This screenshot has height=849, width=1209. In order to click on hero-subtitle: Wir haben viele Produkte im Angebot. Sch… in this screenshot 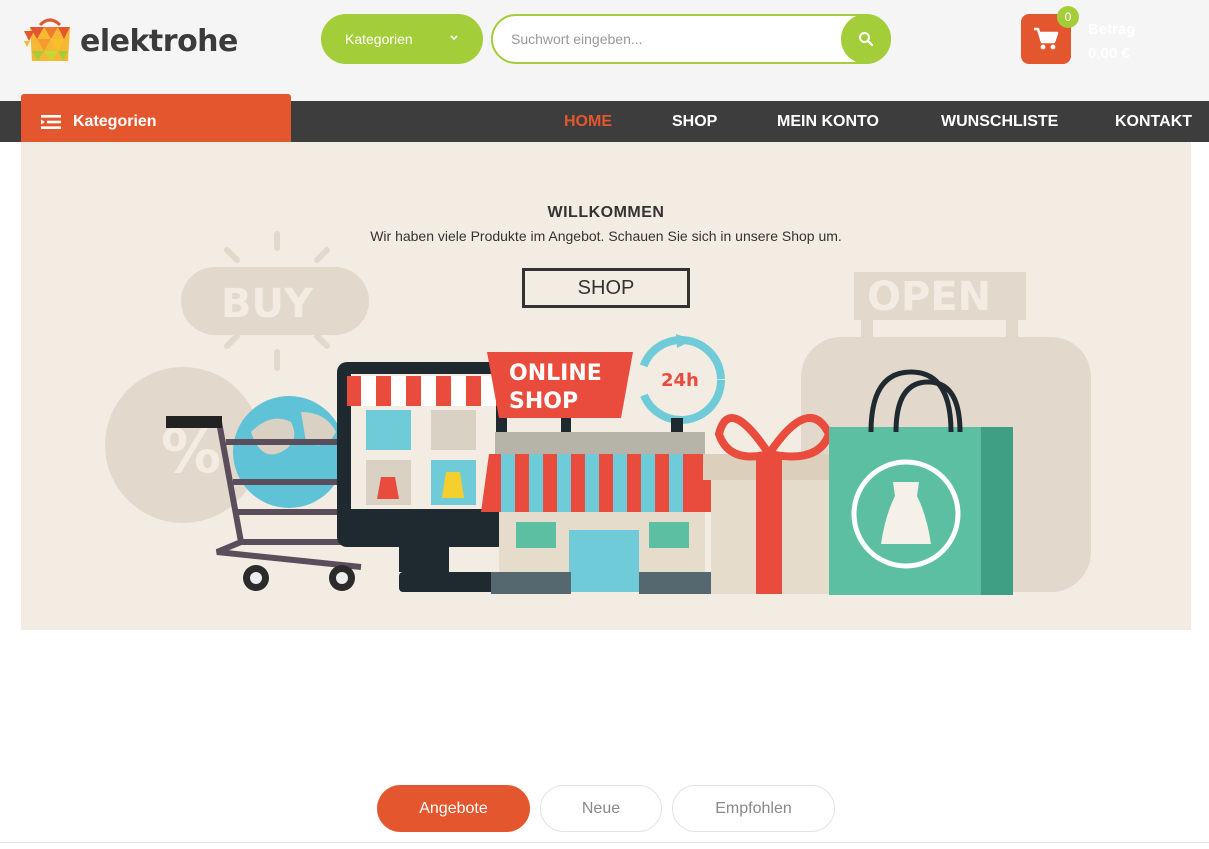, I will do `click(606, 236)`.